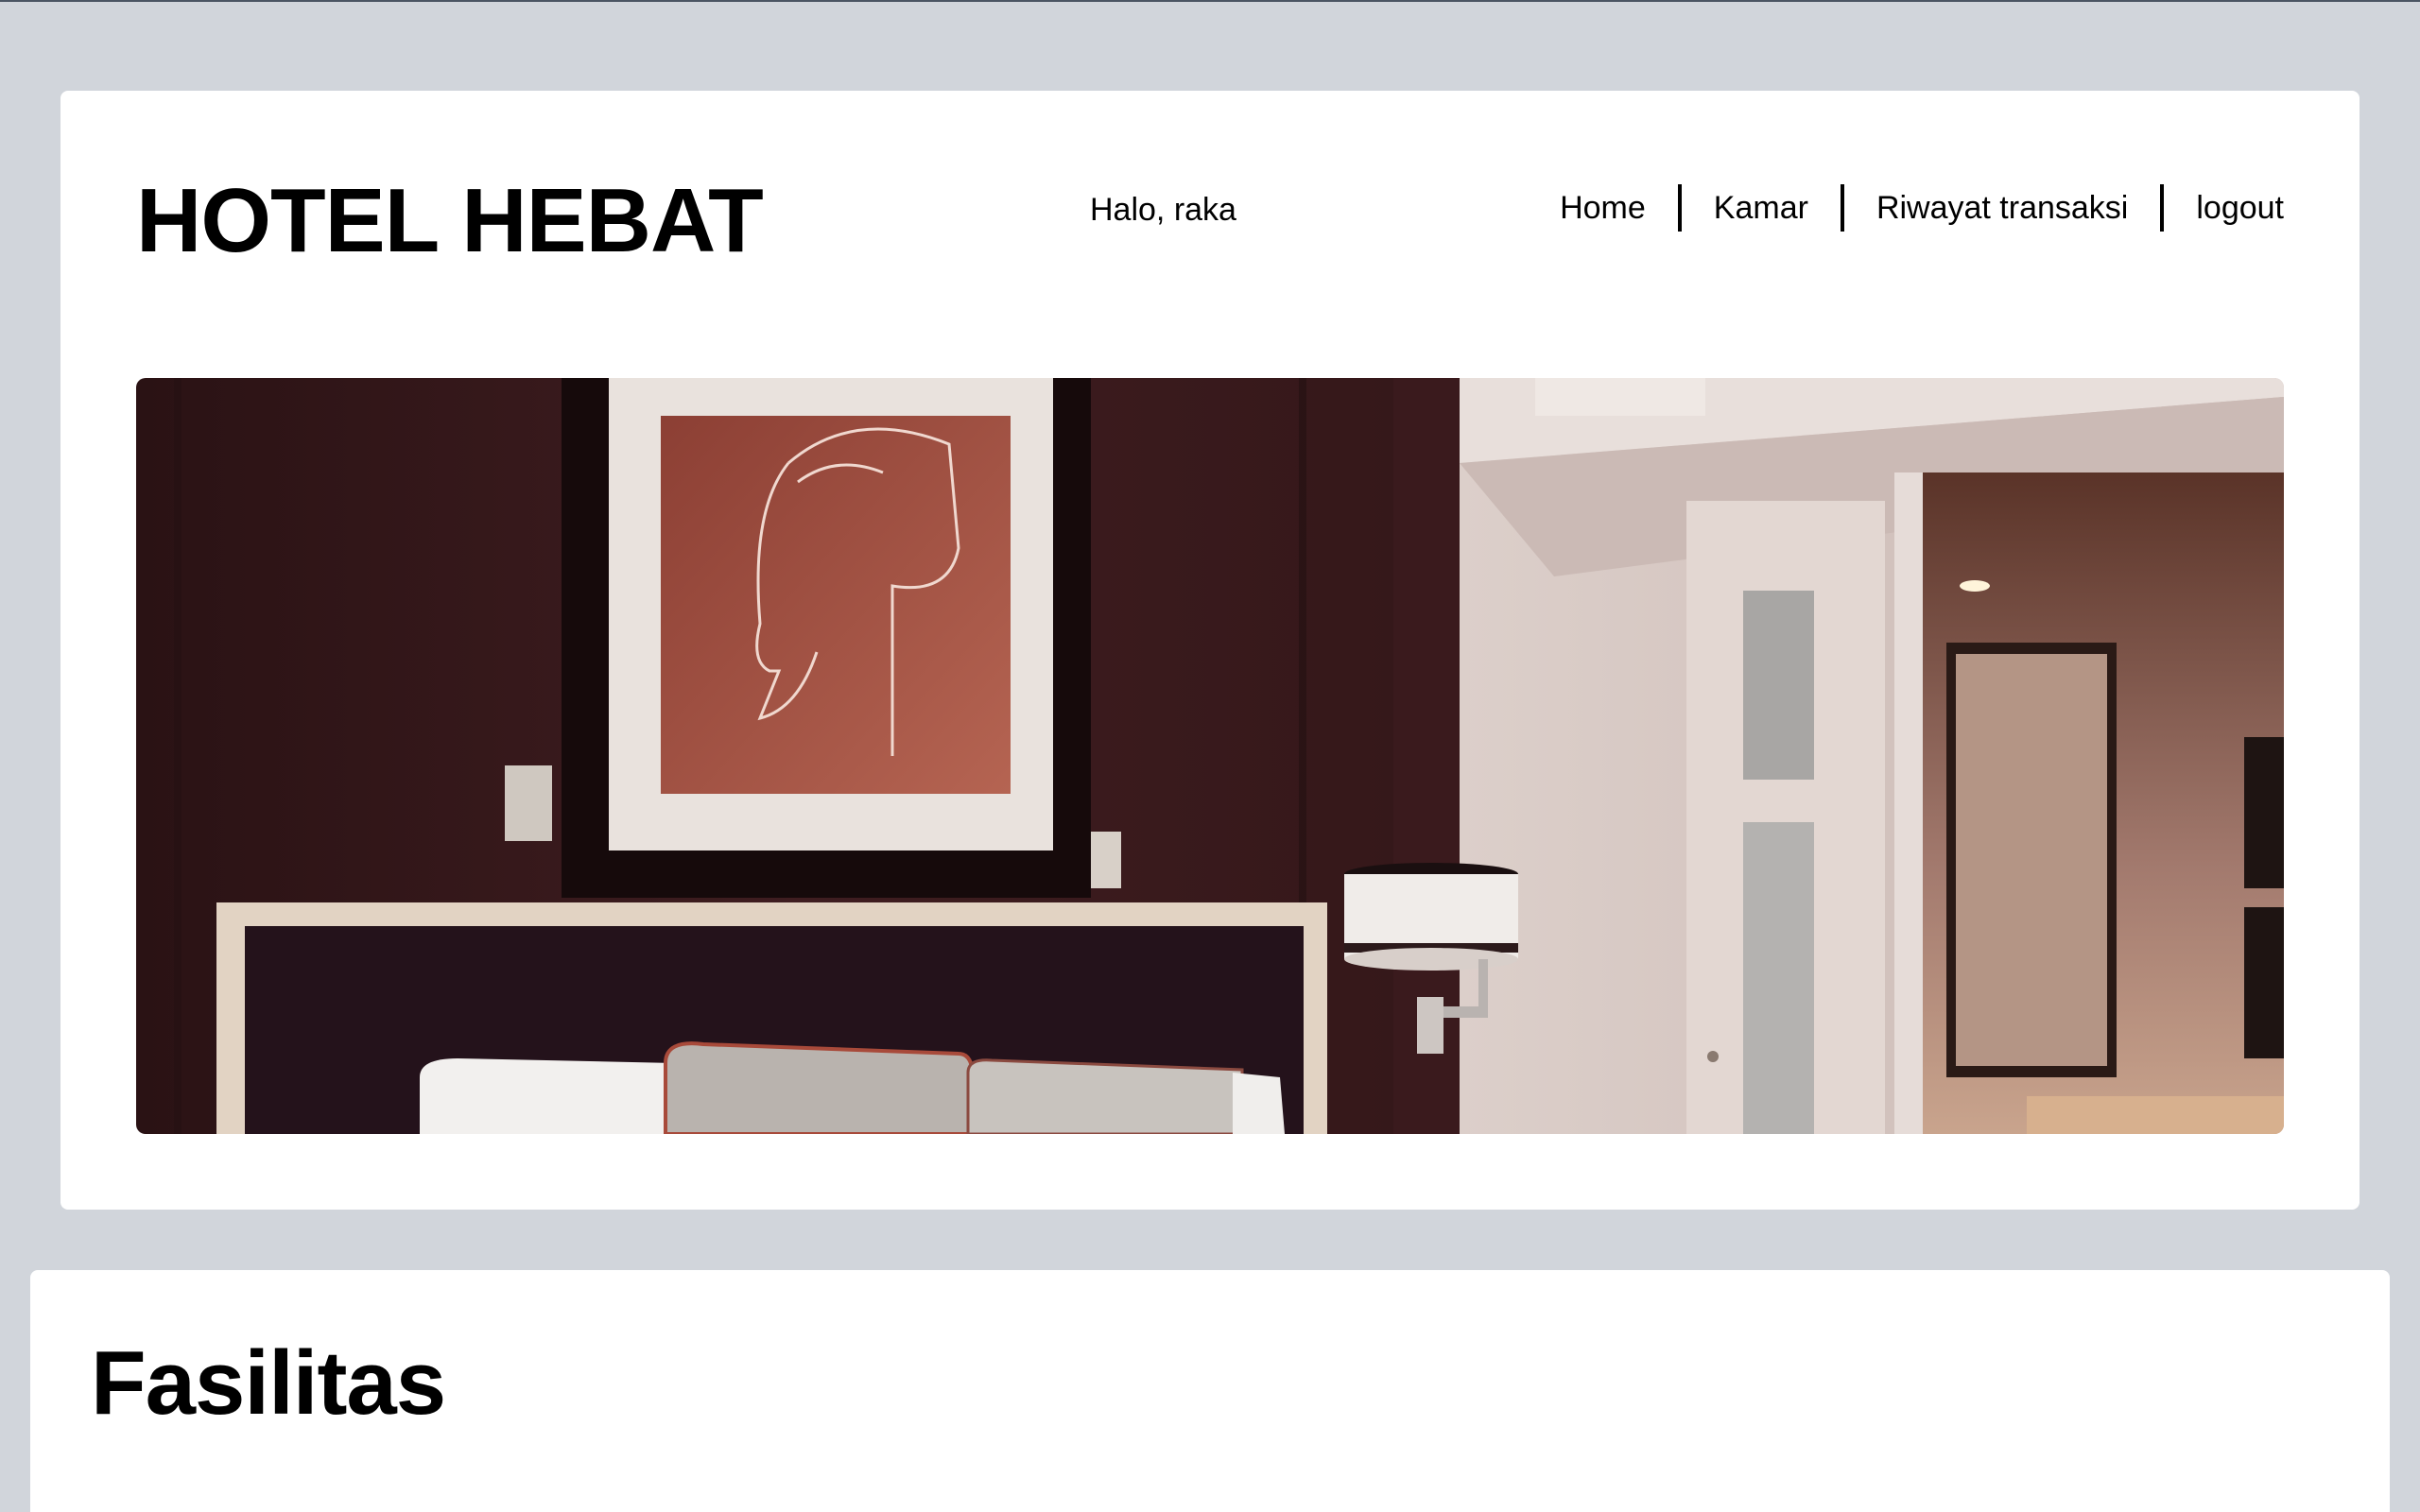 The height and width of the screenshot is (1512, 2420). I want to click on nav-home-link: Home, so click(1603, 207).